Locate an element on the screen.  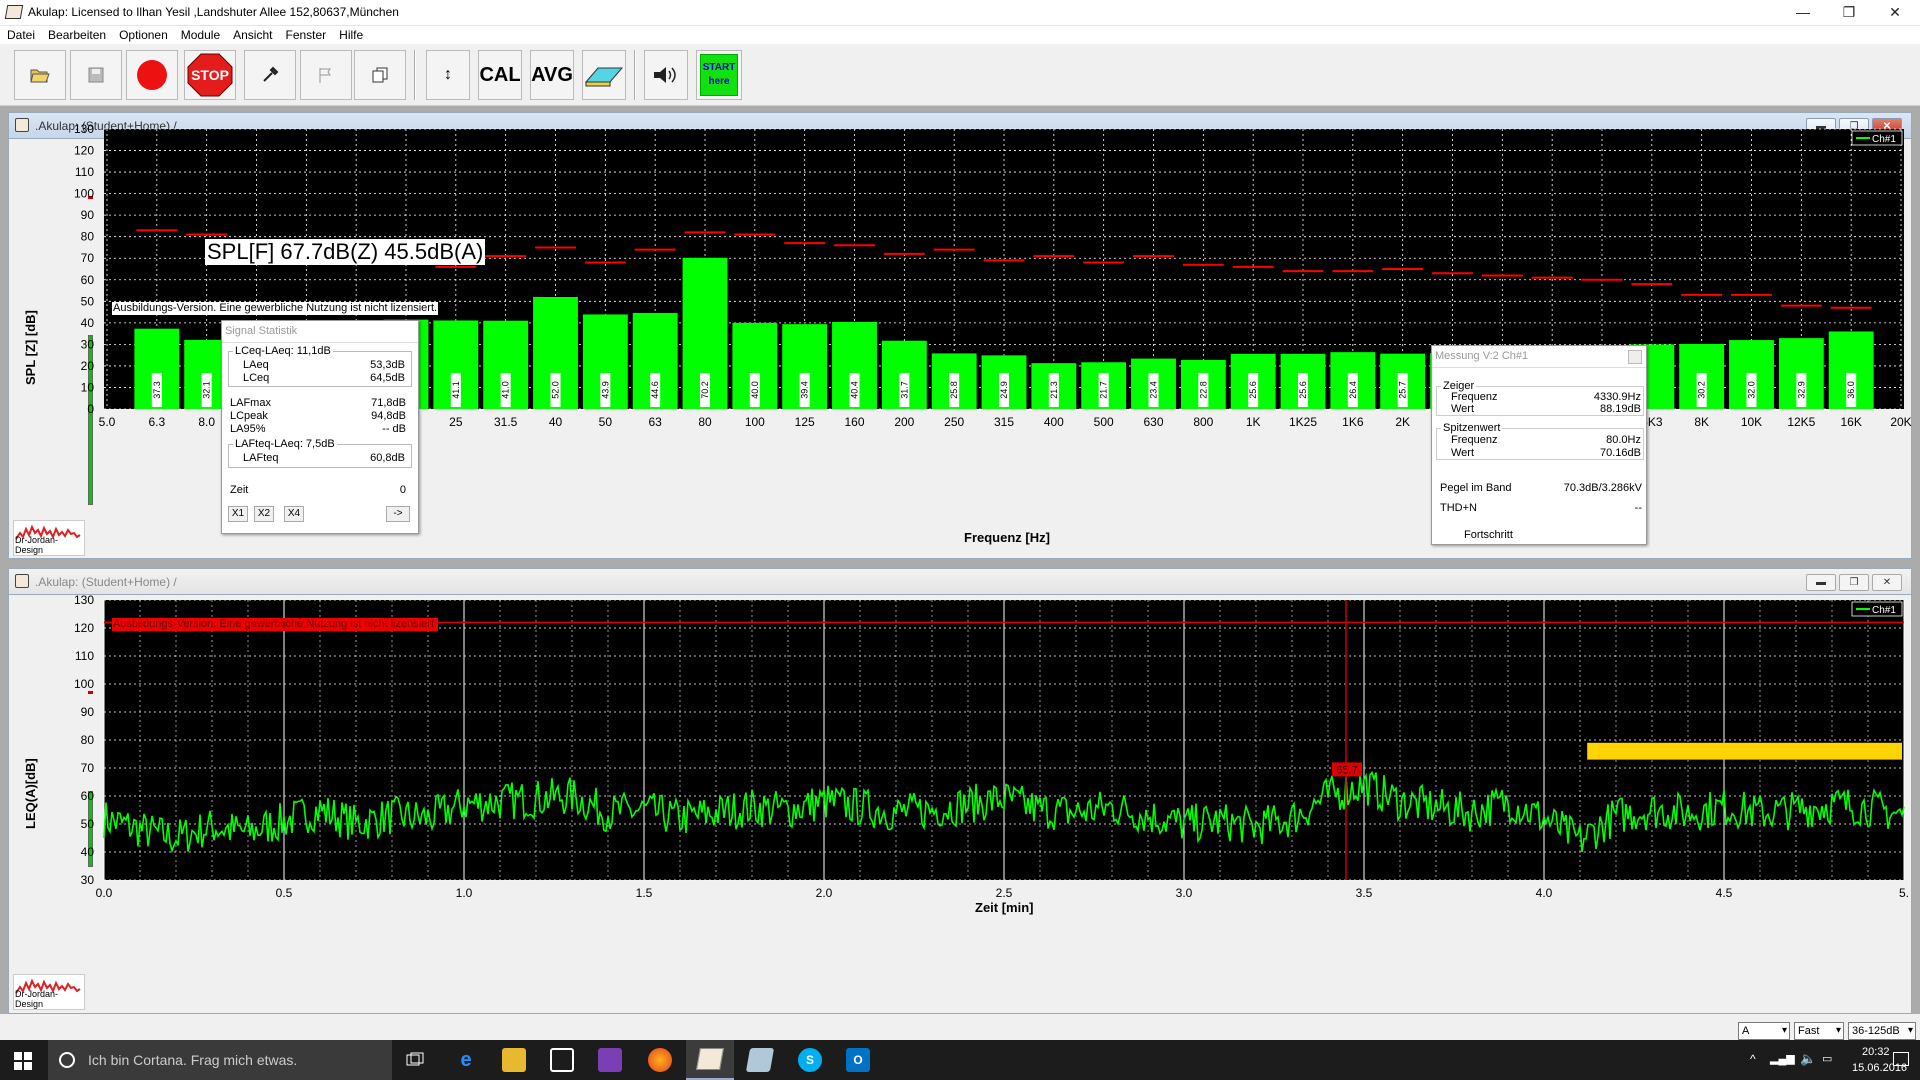
menu-optionen: Optionen is located at coordinates (143, 35).